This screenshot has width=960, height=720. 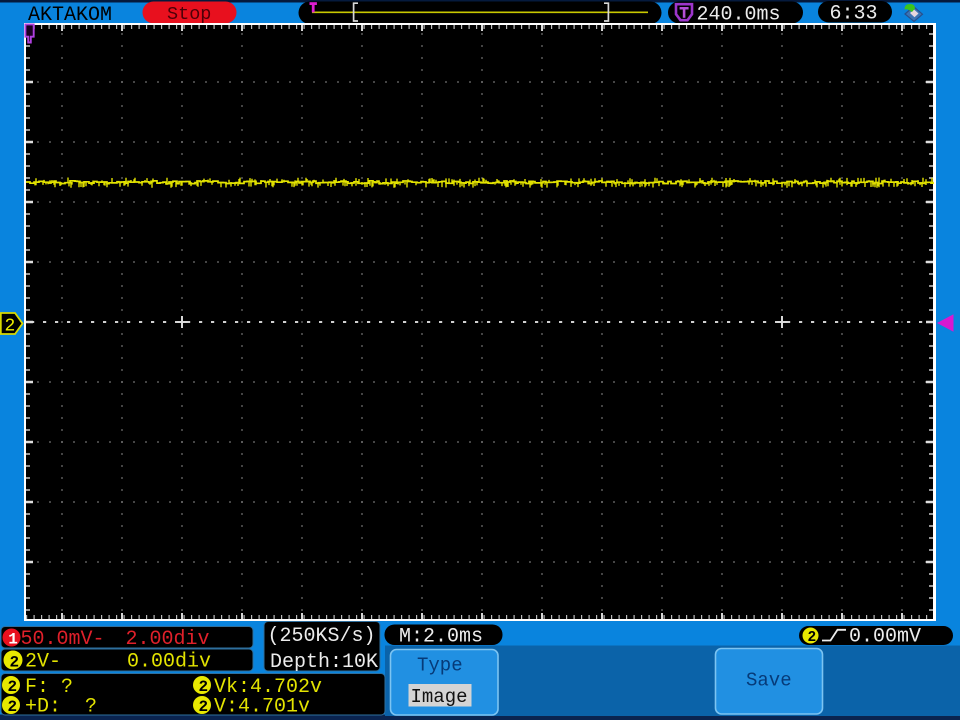 I want to click on svg-text: +D:, so click(x=43, y=707).